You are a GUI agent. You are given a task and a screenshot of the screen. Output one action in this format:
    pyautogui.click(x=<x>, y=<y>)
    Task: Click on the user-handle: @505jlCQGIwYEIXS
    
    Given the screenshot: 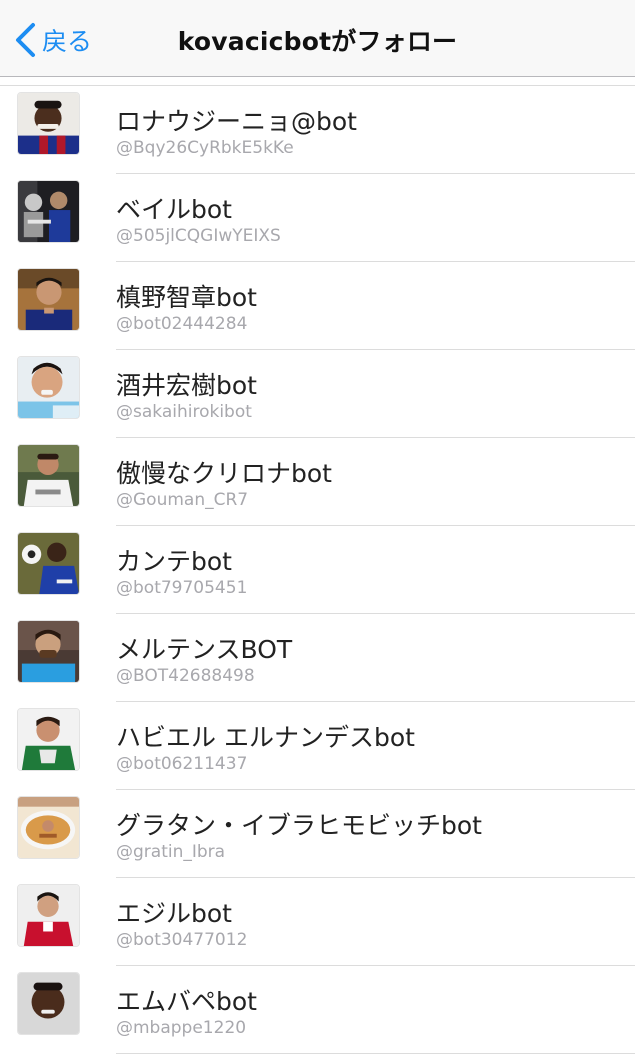 What is the action you would take?
    pyautogui.click(x=198, y=236)
    